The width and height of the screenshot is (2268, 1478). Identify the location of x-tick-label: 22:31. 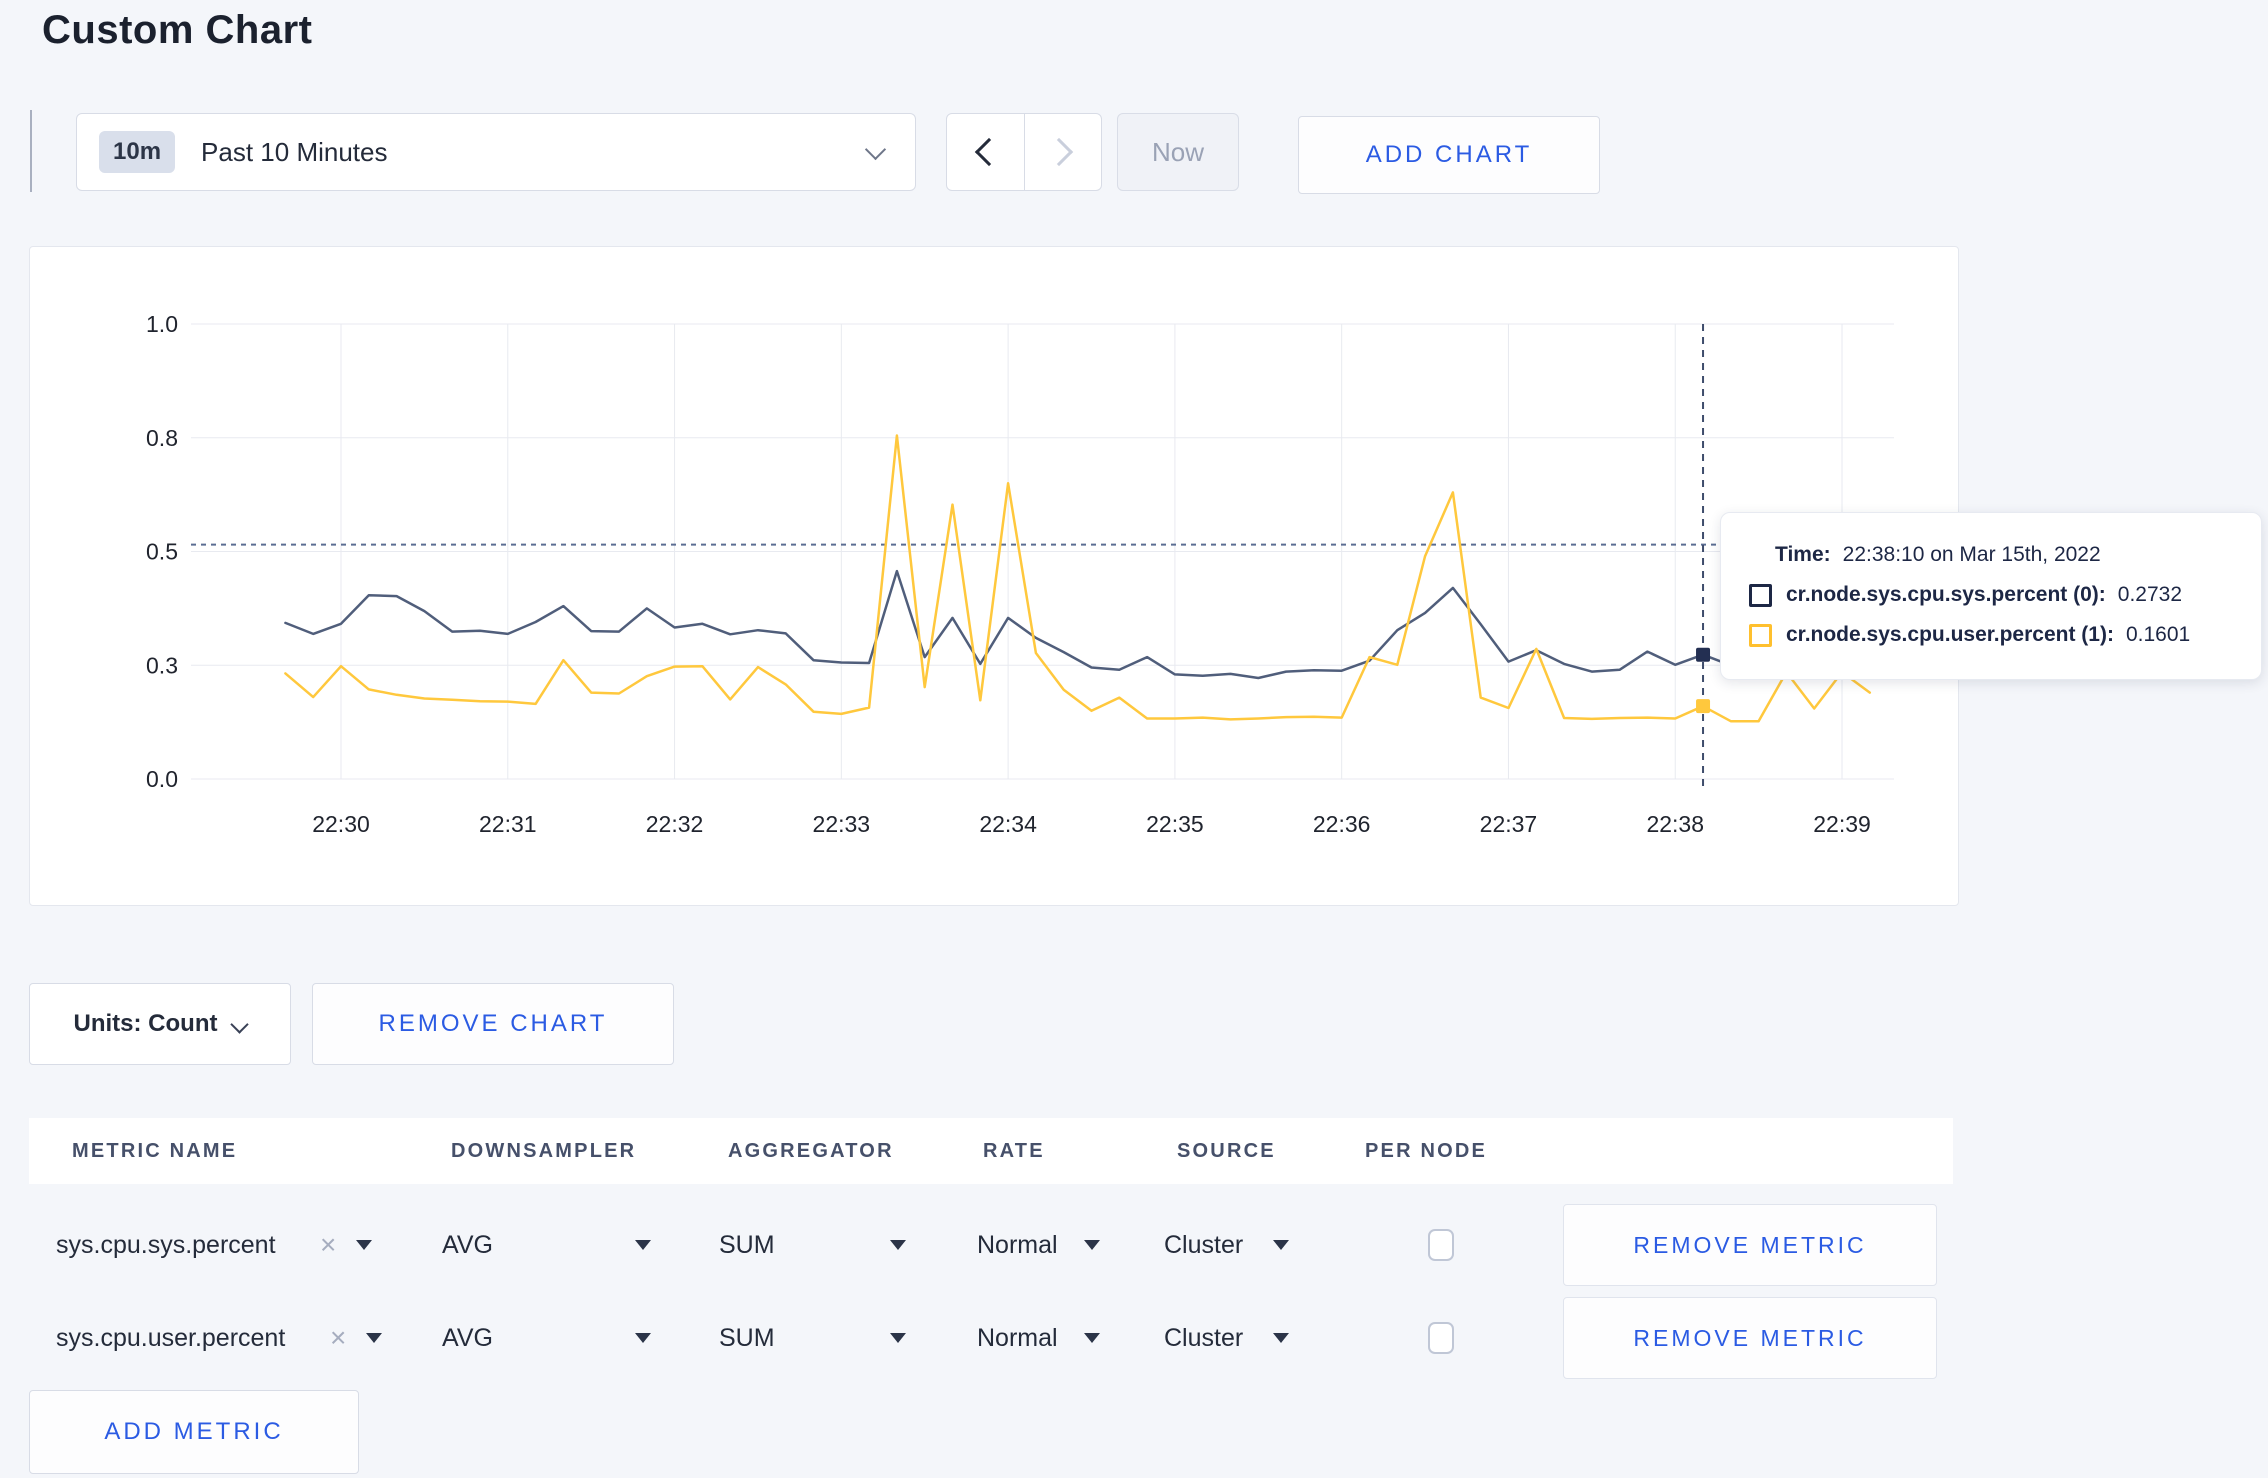
(508, 824).